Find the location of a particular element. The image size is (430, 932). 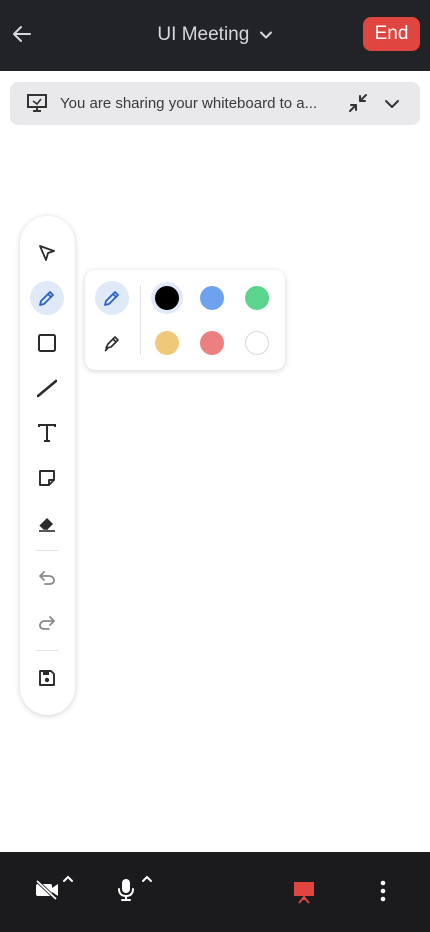

line-tool is located at coordinates (47, 388).